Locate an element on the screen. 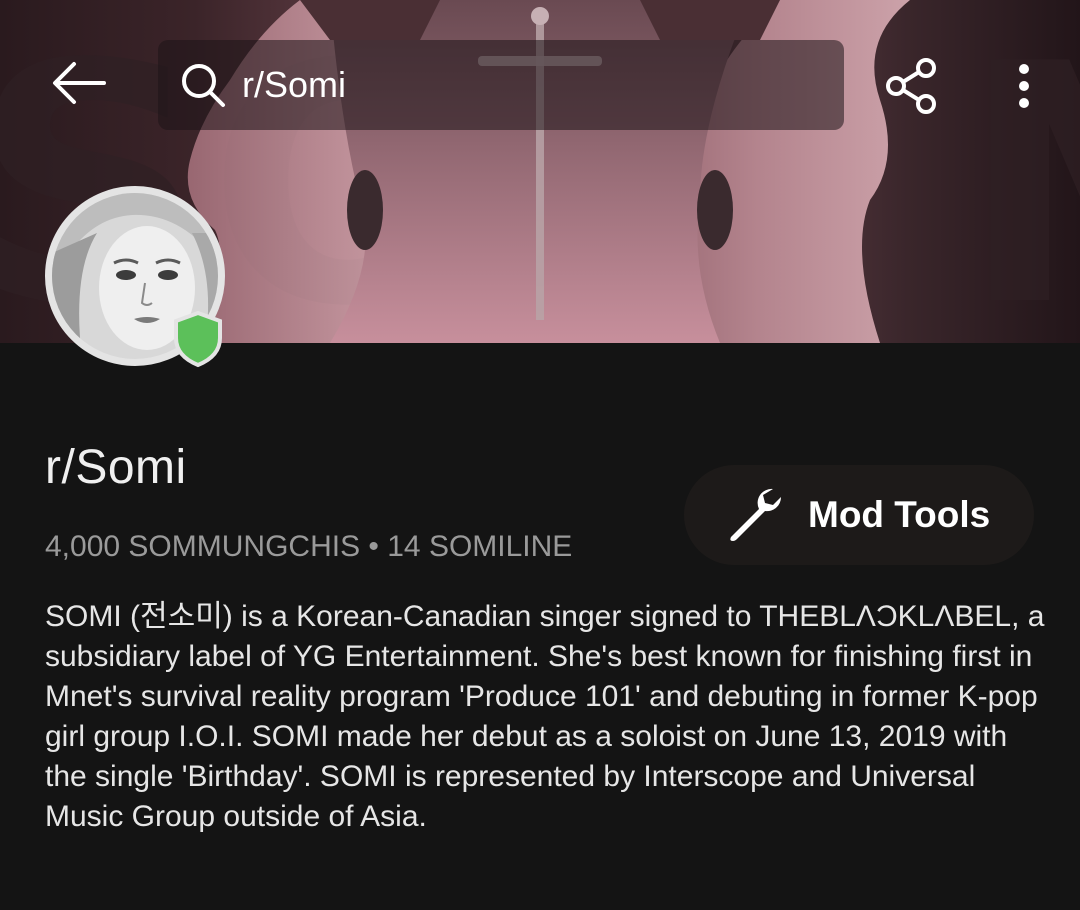  search-bar: r/Somi is located at coordinates (501, 85).